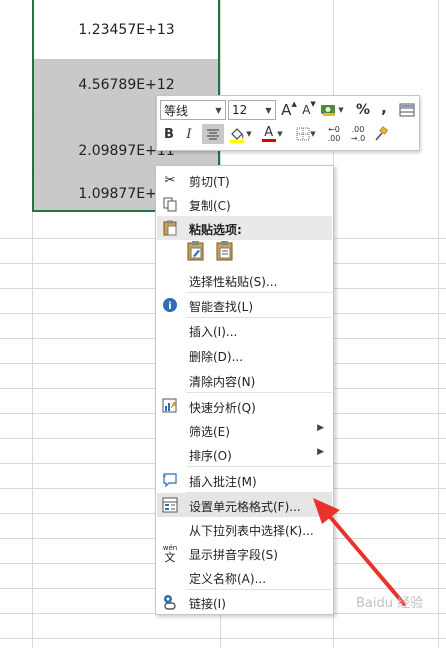 This screenshot has width=446, height=648. What do you see at coordinates (390, 603) in the screenshot?
I see `watermark-text: Baidu 经验` at bounding box center [390, 603].